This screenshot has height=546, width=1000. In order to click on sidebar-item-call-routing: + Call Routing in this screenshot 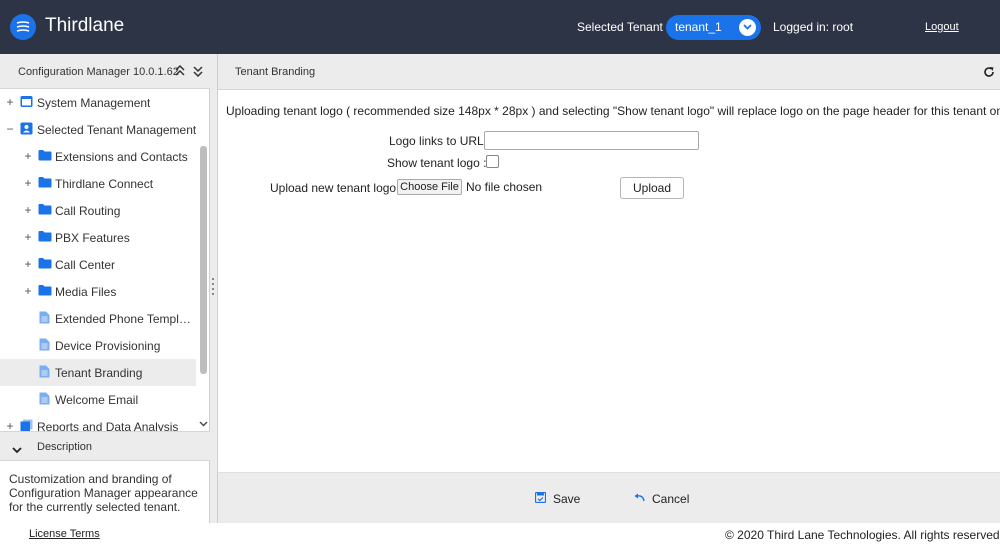, I will do `click(98, 210)`.